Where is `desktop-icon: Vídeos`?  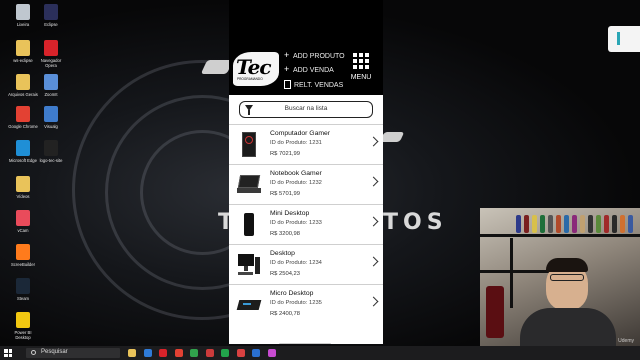 desktop-icon: Vídeos is located at coordinates (23, 187).